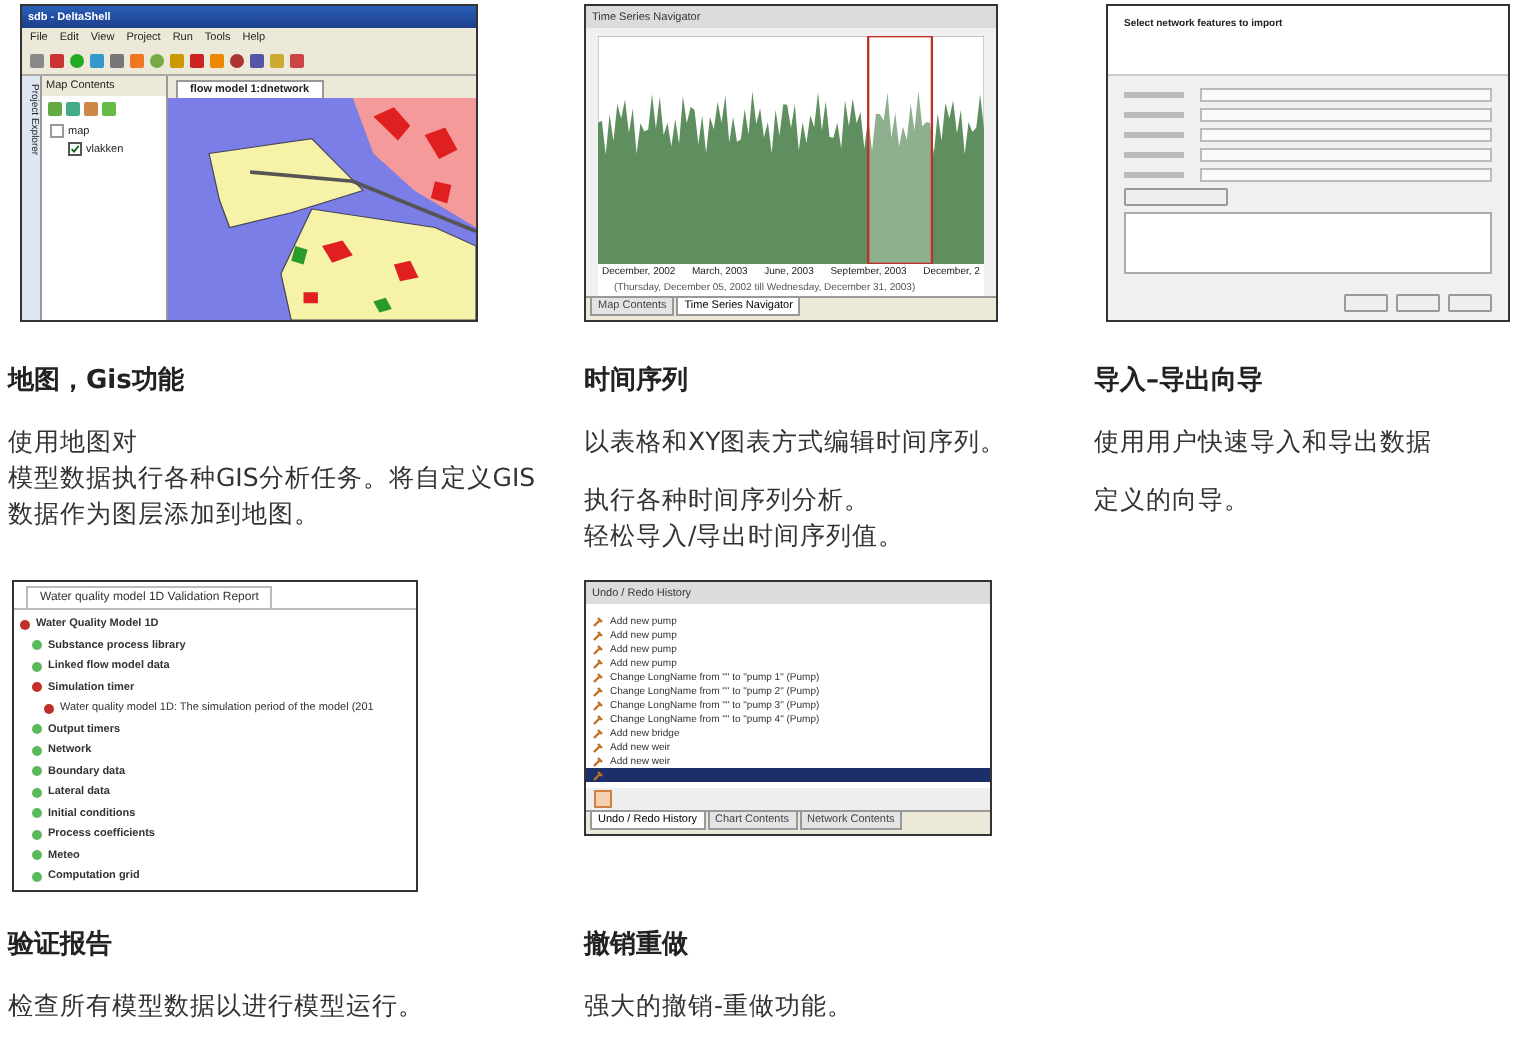 This screenshot has height=1046, width=1530. I want to click on feature-title: 验证报告, so click(61, 945).